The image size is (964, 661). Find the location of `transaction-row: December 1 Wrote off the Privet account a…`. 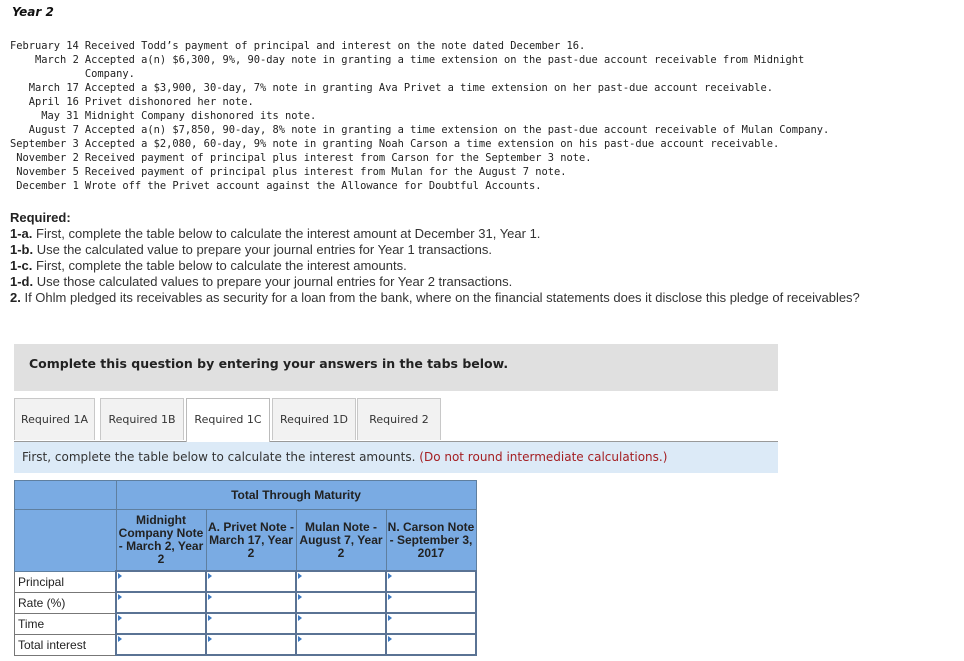

transaction-row: December 1 Wrote off the Privet account a… is located at coordinates (419, 186).